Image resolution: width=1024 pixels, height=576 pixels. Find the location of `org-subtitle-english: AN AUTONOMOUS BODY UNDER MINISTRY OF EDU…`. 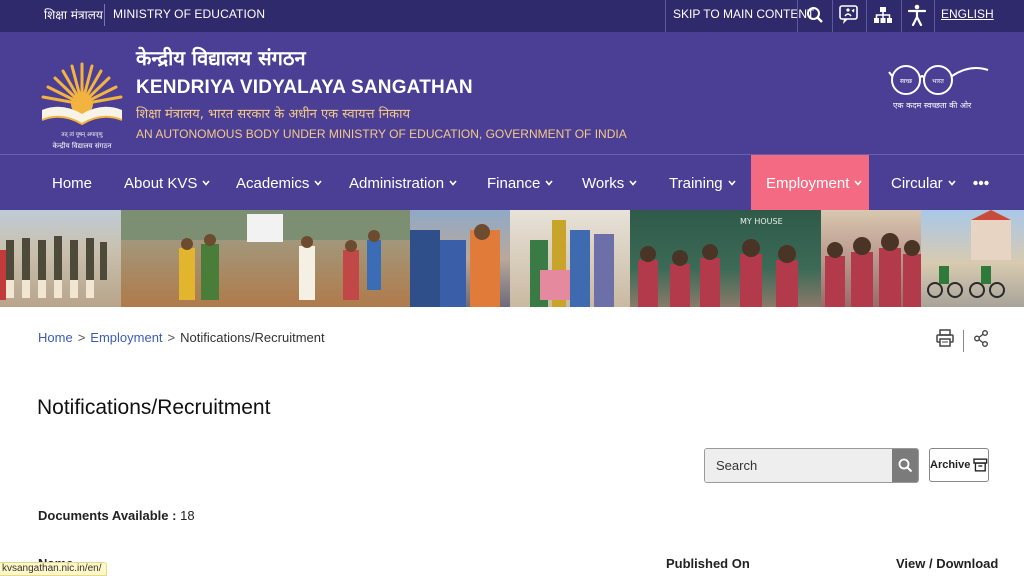

org-subtitle-english: AN AUTONOMOUS BODY UNDER MINISTRY OF EDU… is located at coordinates (381, 134).